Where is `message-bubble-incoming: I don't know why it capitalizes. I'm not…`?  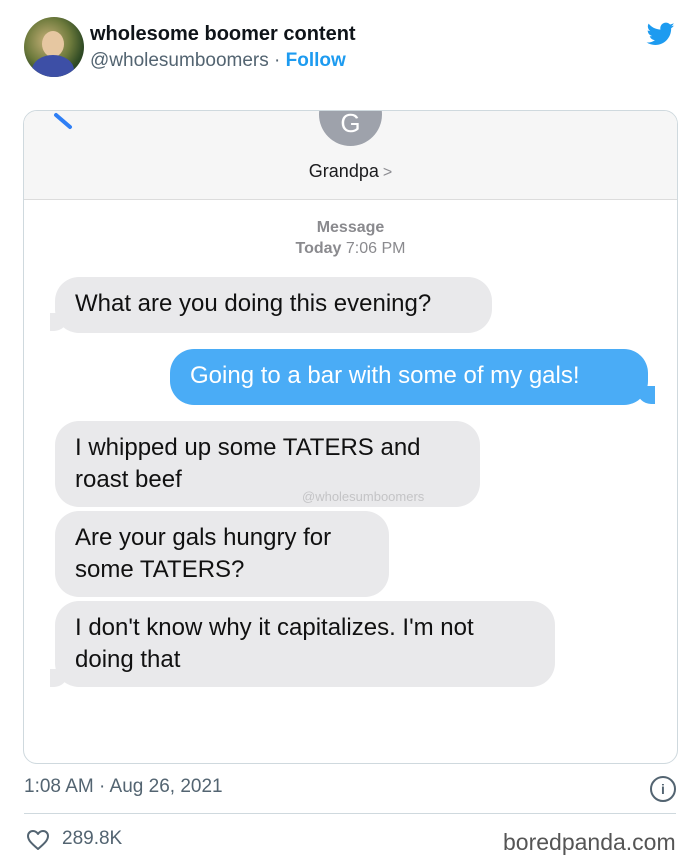 message-bubble-incoming: I don't know why it capitalizes. I'm not… is located at coordinates (305, 644).